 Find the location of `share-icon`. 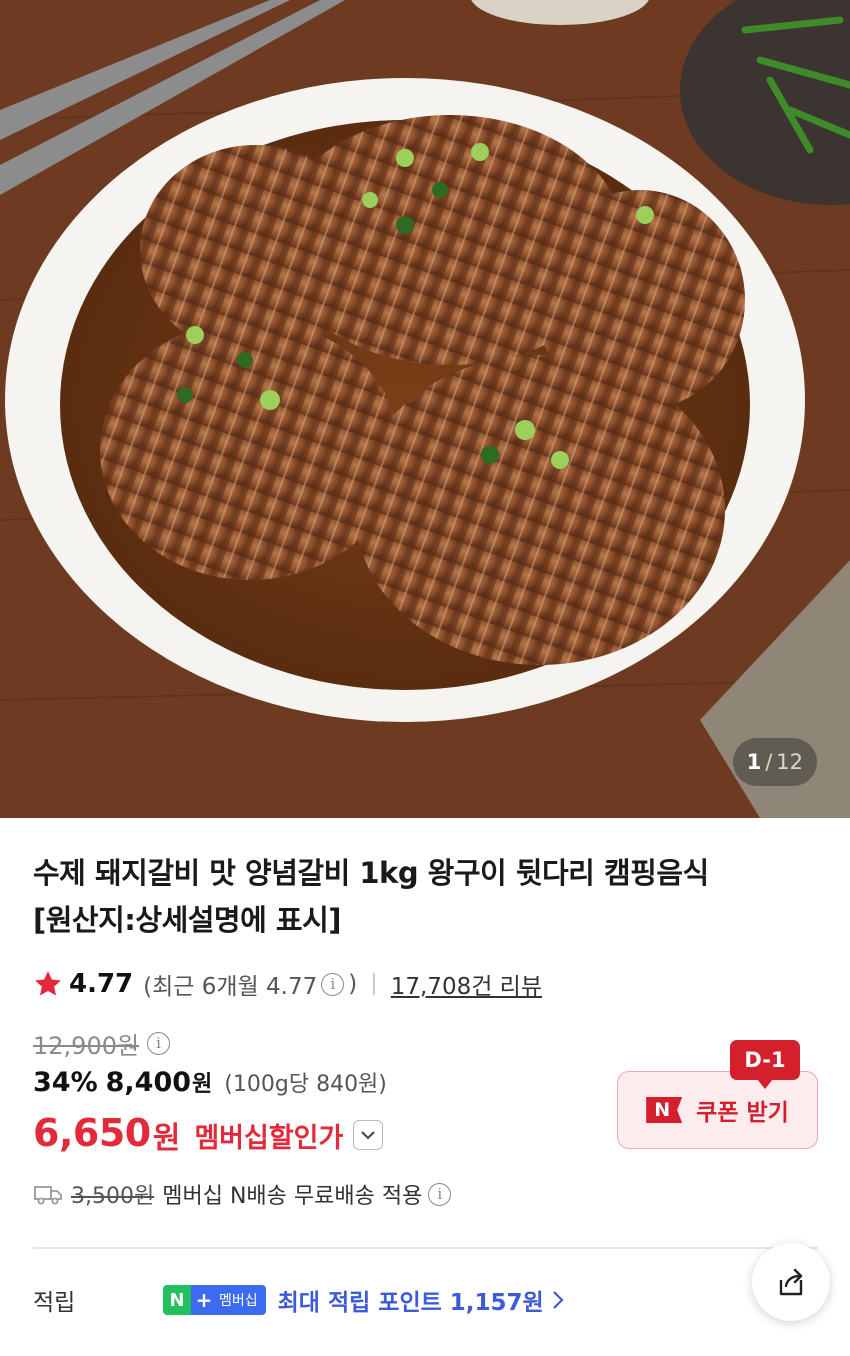

share-icon is located at coordinates (791, 1282).